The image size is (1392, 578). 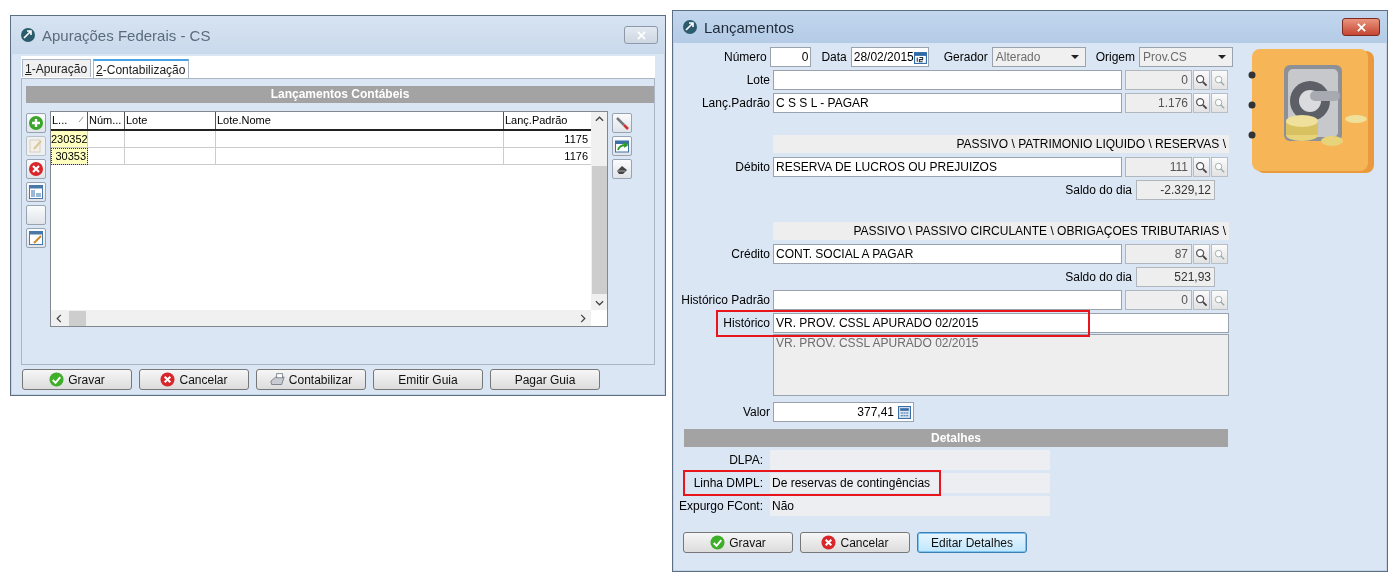 I want to click on edit-icon, so click(x=36, y=146).